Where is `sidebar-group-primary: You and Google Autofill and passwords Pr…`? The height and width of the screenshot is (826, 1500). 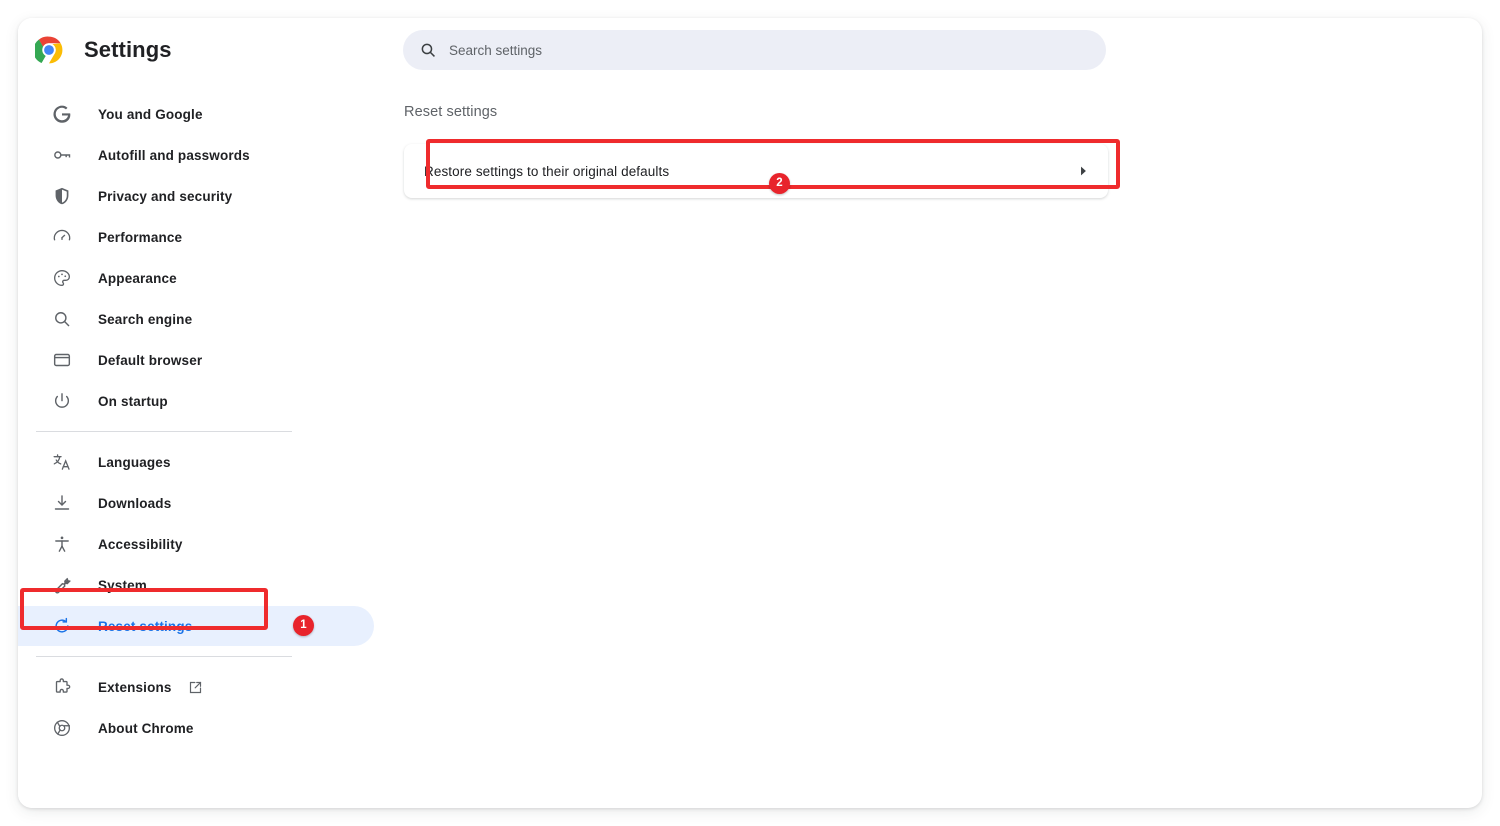 sidebar-group-primary: You and Google Autofill and passwords Pr… is located at coordinates (204, 251).